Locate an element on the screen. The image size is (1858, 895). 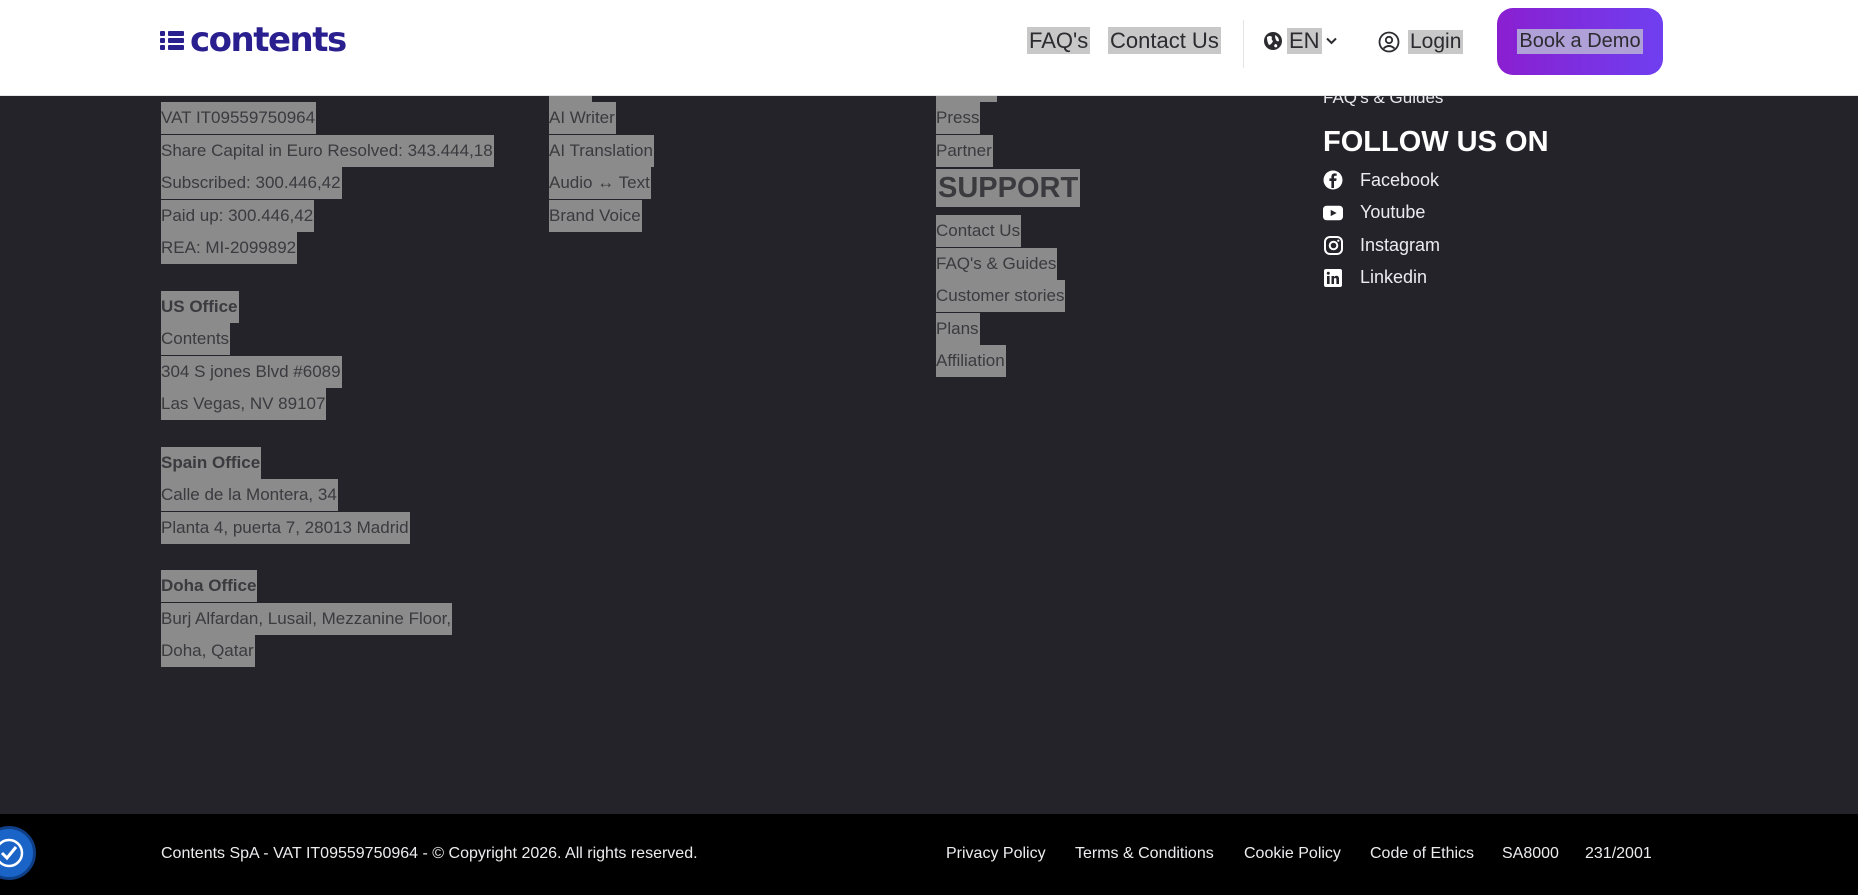
social-link-instagram: Instagram is located at coordinates (1436, 245).